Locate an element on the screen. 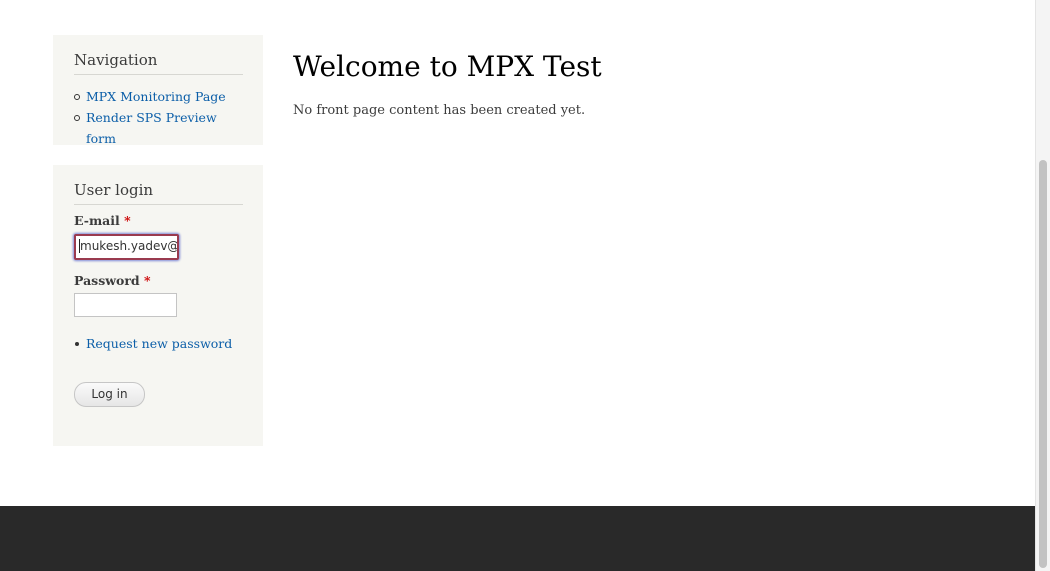 The width and height of the screenshot is (1050, 571). scrollbar-thumb is located at coordinates (1043, 364).